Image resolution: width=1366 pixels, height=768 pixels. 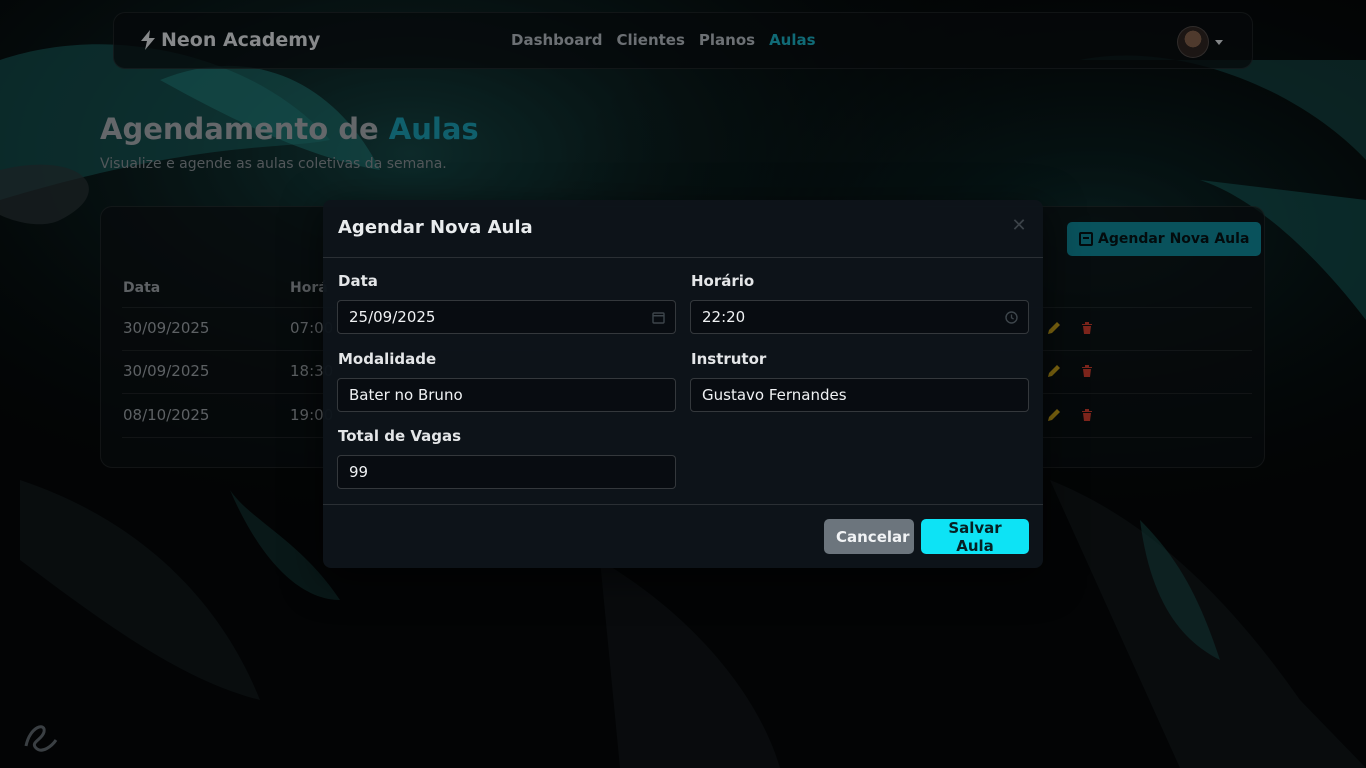 I want to click on modalidade-label: Modalidade, so click(x=387, y=359).